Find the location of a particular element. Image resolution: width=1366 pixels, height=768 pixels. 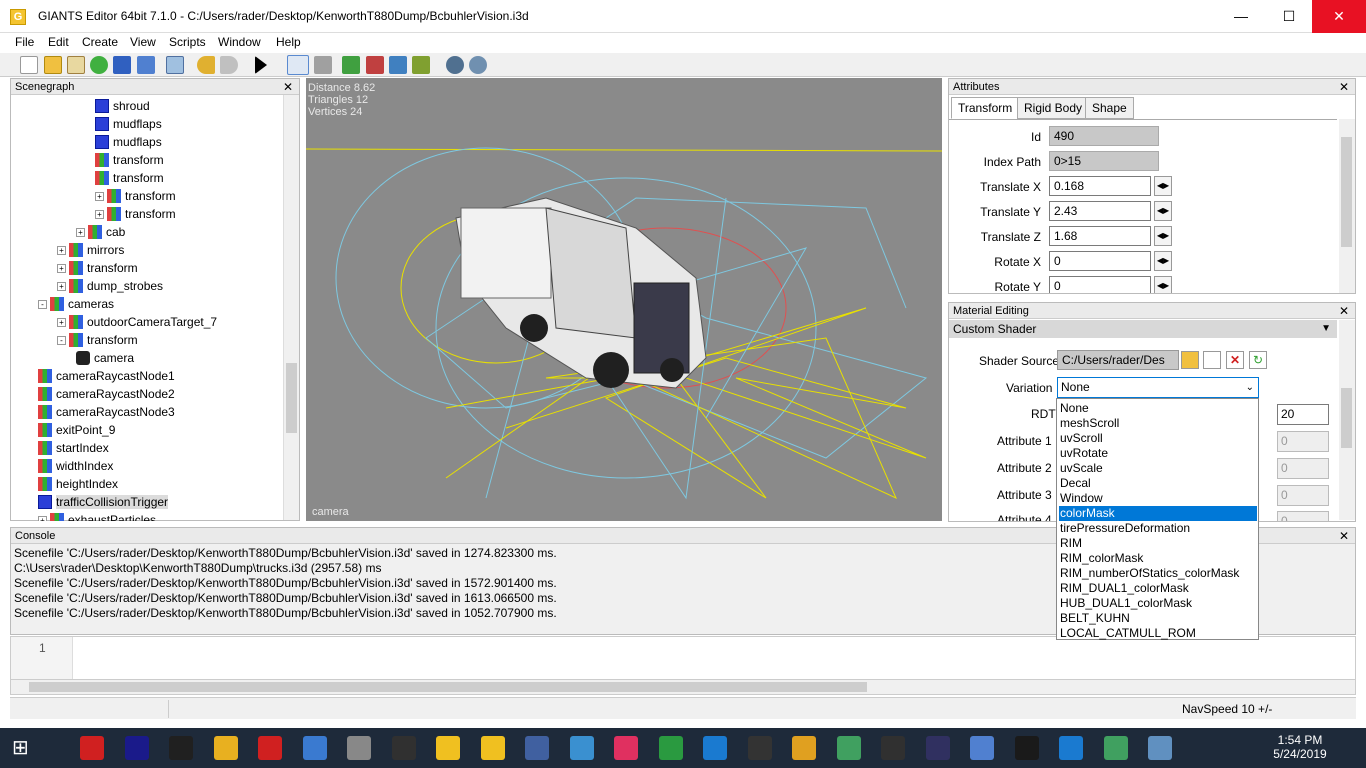

tree-node: + dump_strobes is located at coordinates (110, 286).